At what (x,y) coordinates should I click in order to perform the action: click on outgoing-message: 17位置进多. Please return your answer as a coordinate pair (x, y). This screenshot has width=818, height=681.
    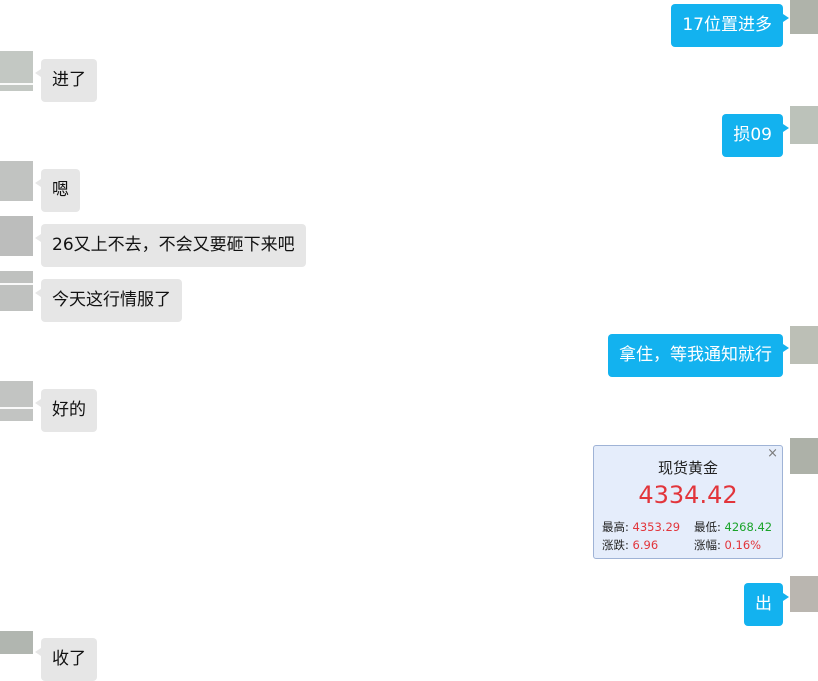
    Looking at the image, I should click on (730, 25).